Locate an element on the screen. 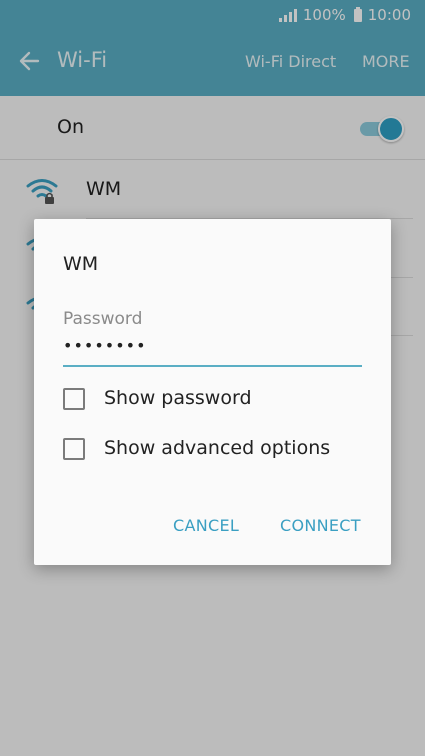 This screenshot has height=756, width=425. password-field-underline is located at coordinates (212, 366).